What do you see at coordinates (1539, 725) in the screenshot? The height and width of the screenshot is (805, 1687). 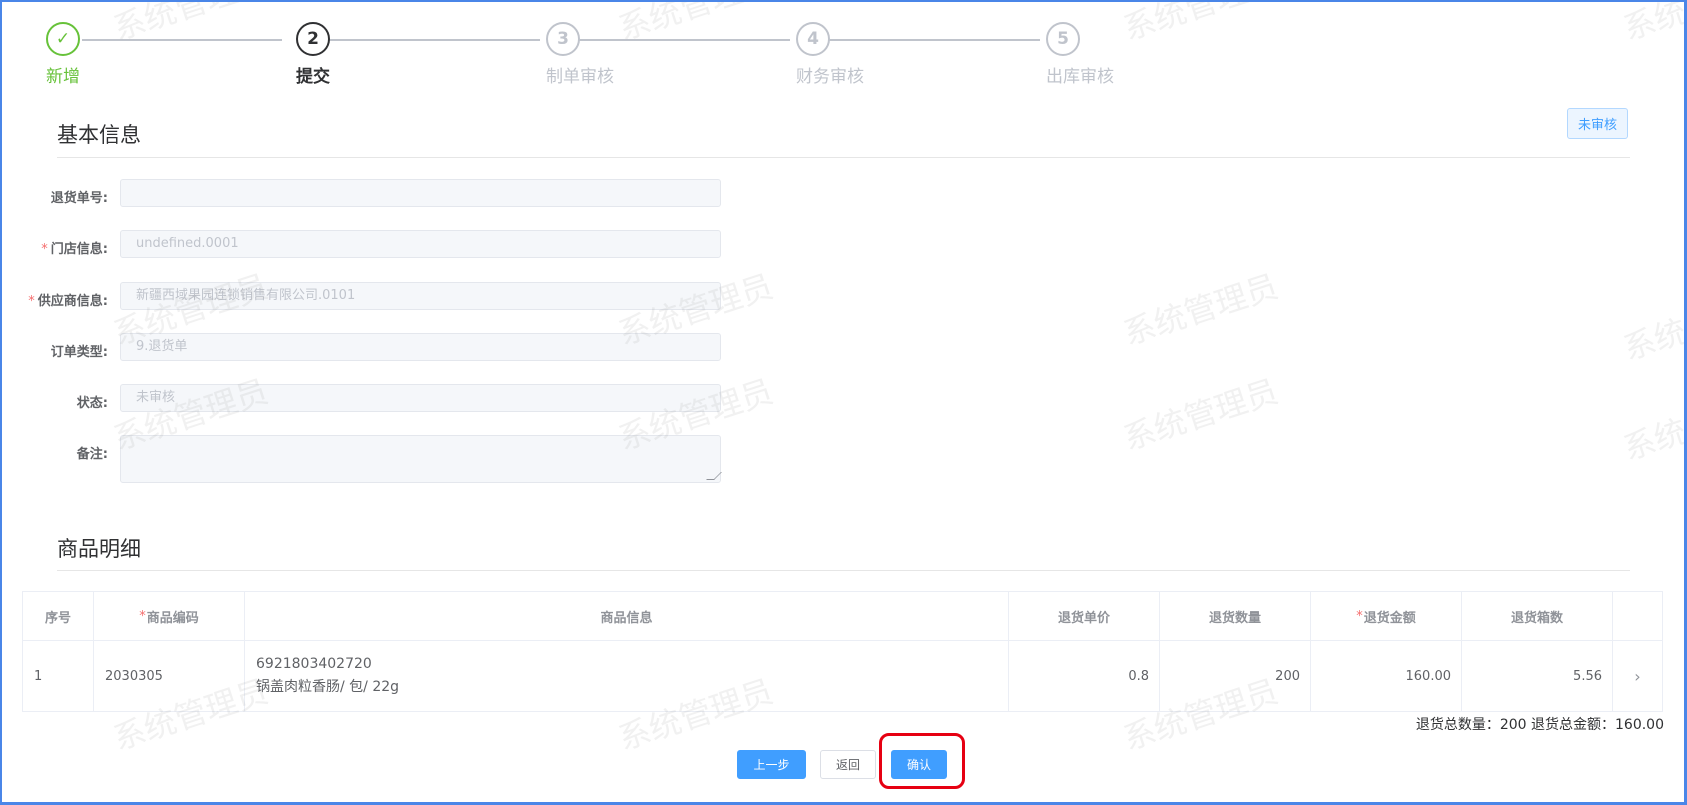 I see `table-summary: 退货总数量：200 退货总金额：160.00` at bounding box center [1539, 725].